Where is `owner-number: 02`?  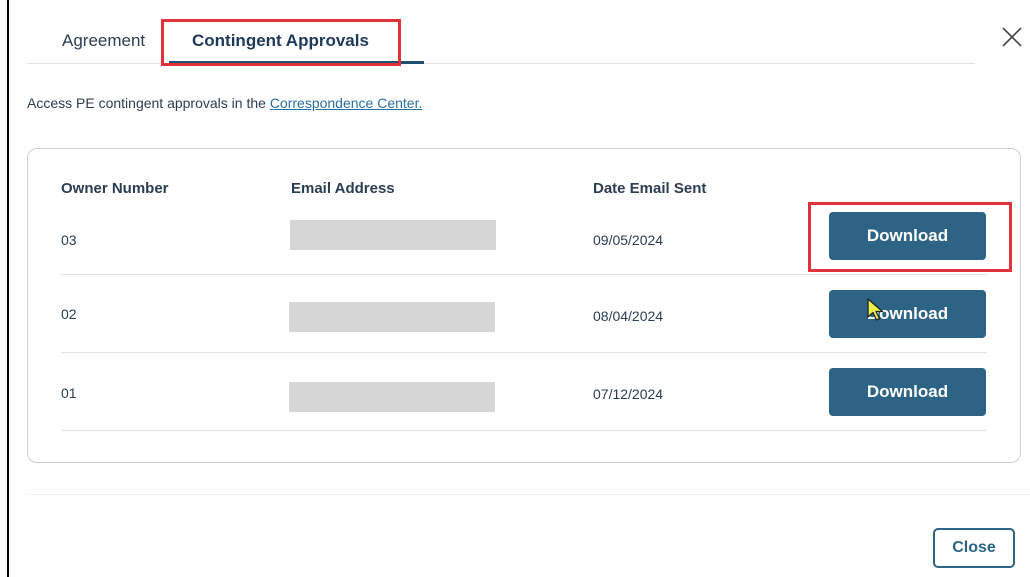
owner-number: 02 is located at coordinates (69, 314).